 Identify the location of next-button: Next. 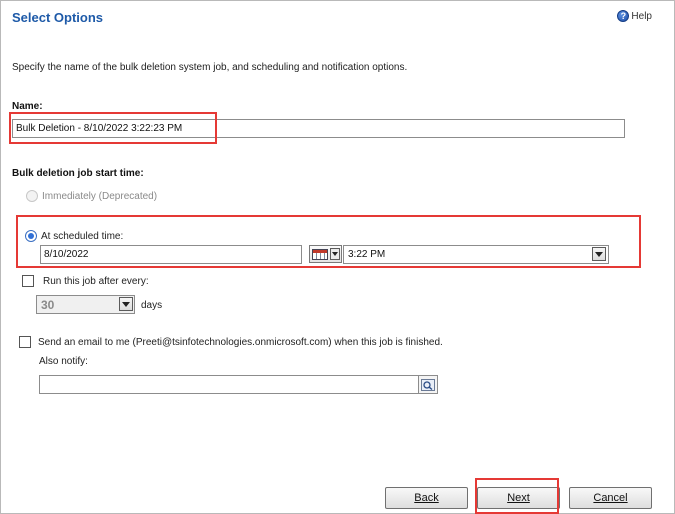
(518, 498).